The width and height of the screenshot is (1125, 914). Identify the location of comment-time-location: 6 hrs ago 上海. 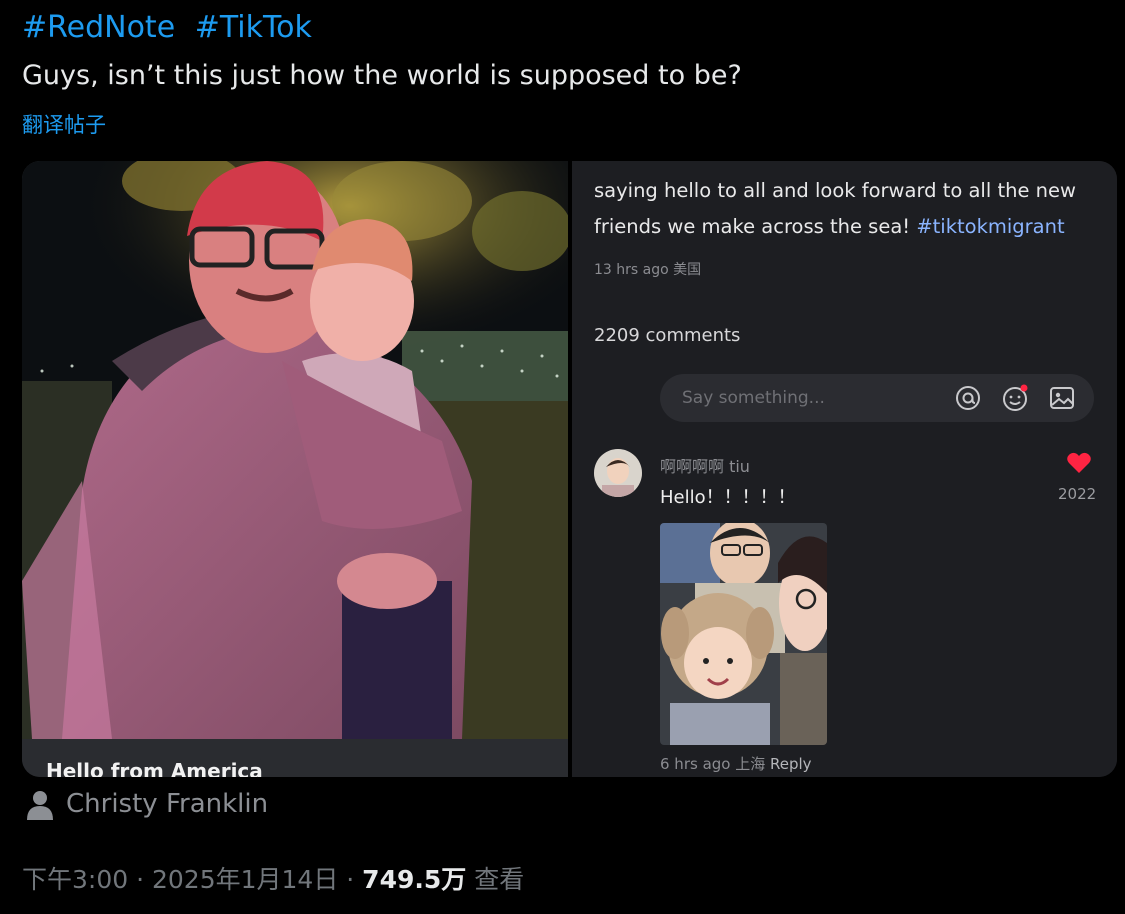
(713, 764).